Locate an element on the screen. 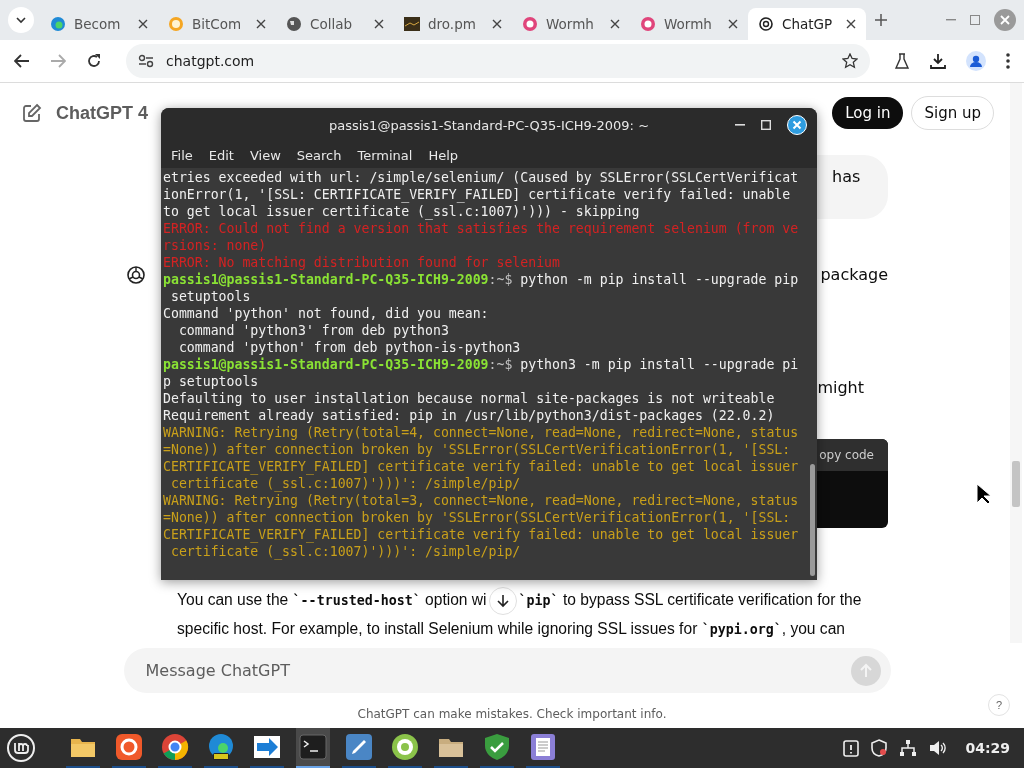 The image size is (1024, 768). answer-text: You can use the `--trusted-host` option wi is located at coordinates (332, 600).